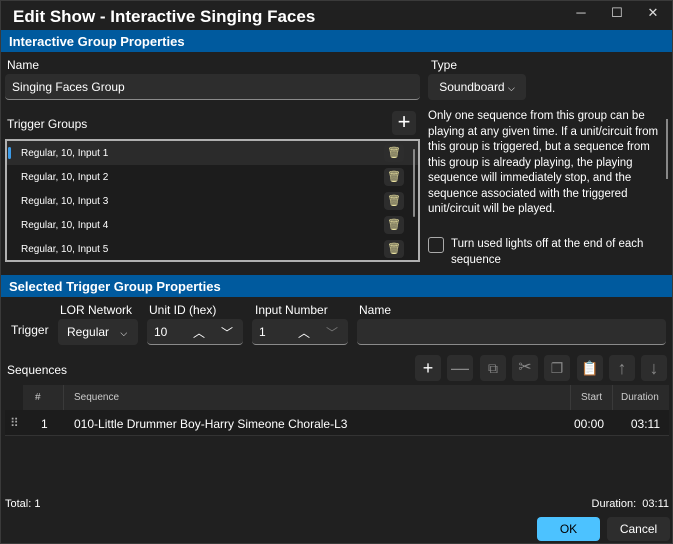 The height and width of the screenshot is (544, 673). What do you see at coordinates (183, 310) in the screenshot?
I see `unit-id-label: Unit ID (hex)` at bounding box center [183, 310].